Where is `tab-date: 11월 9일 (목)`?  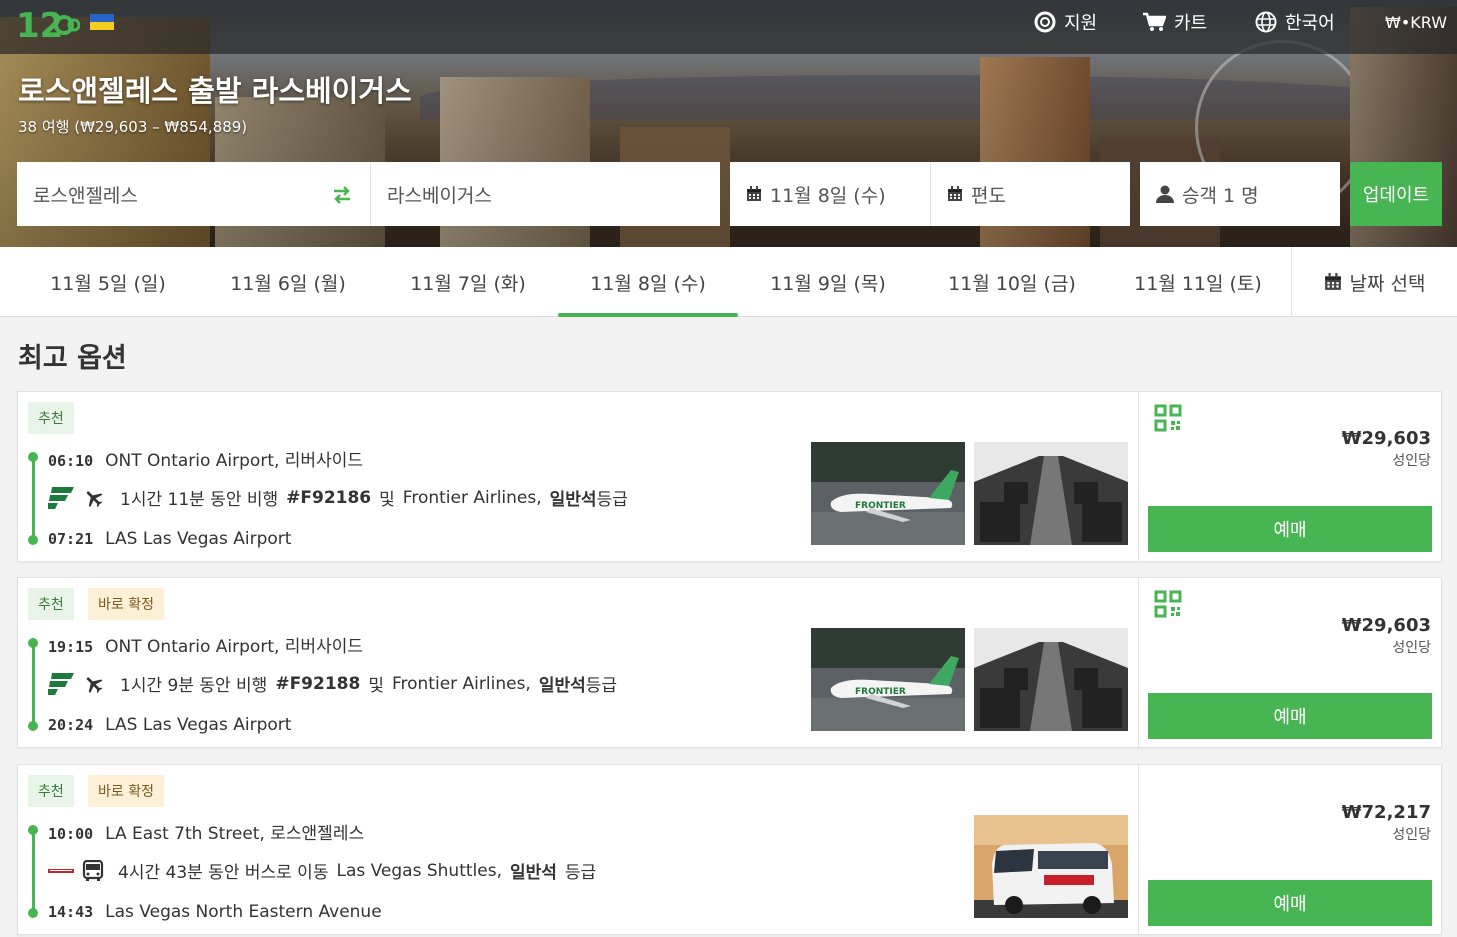
tab-date: 11월 9일 (목) is located at coordinates (828, 282).